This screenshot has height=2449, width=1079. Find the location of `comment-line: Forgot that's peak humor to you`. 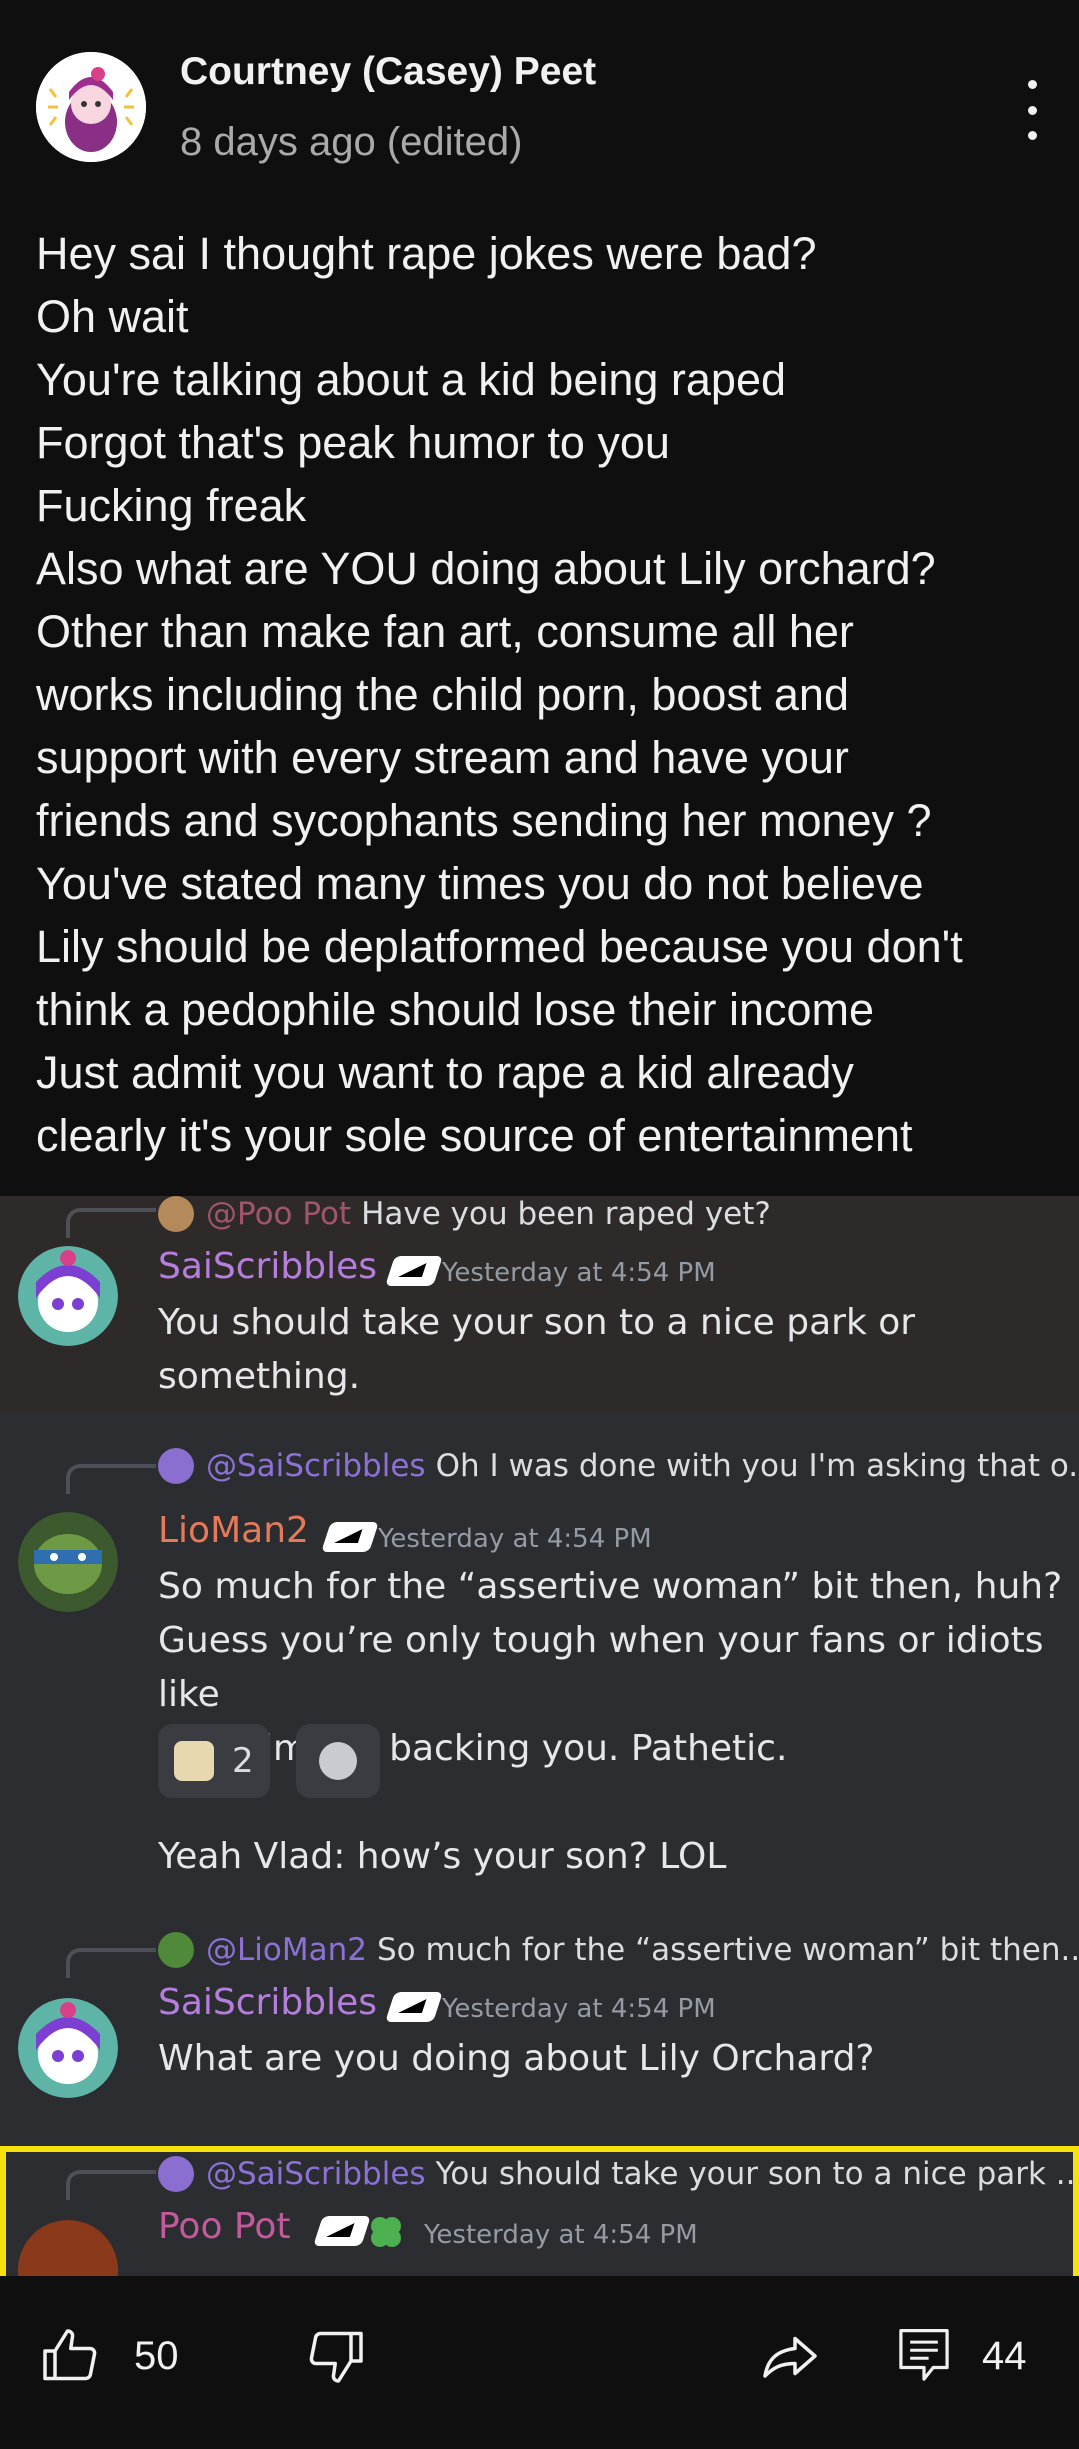

comment-line: Forgot that's peak humor to you is located at coordinates (353, 442).